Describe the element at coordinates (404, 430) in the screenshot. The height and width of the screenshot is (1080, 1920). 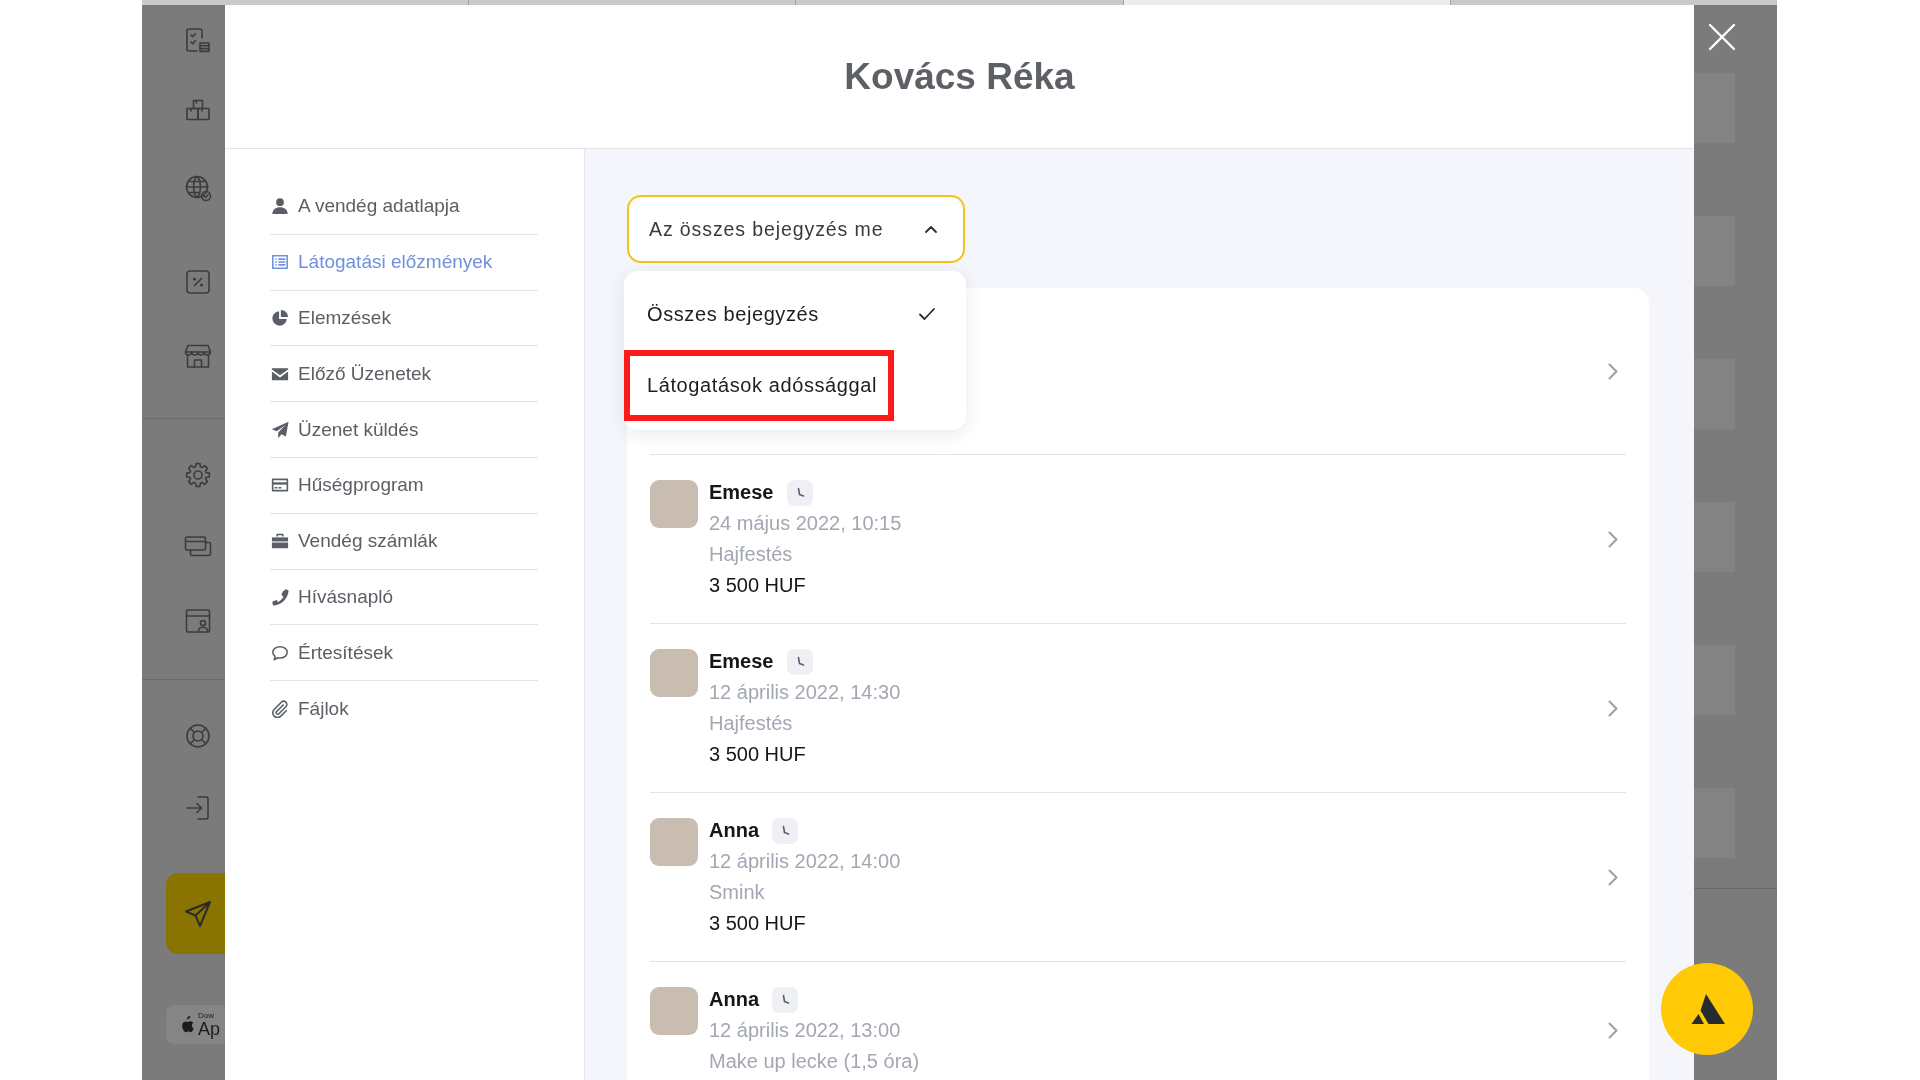
I see `nav-item: Üzenet küldés` at that location.